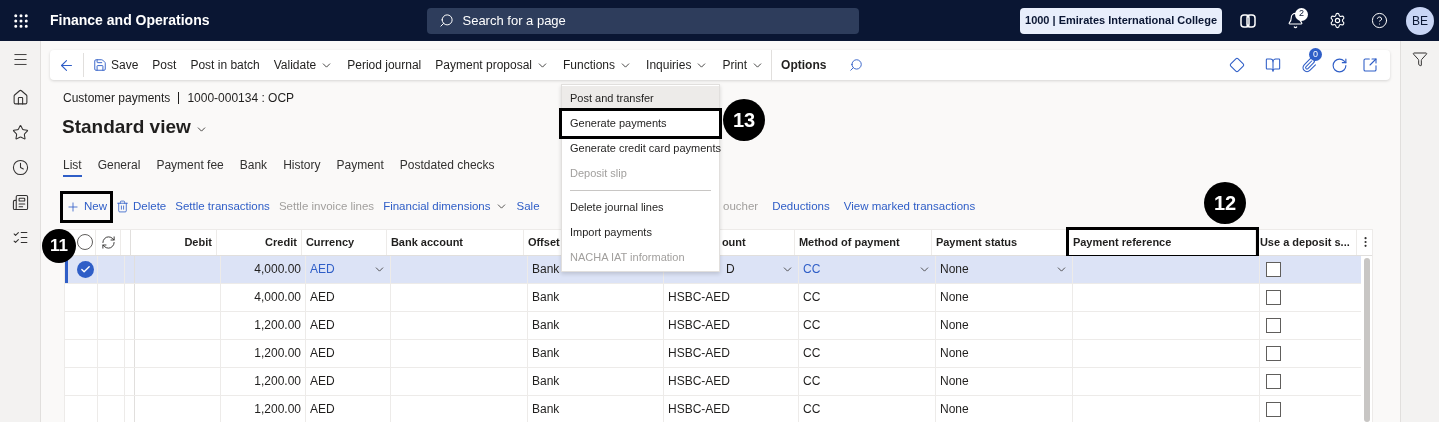 The image size is (1439, 422). What do you see at coordinates (598, 65) in the screenshot?
I see `menu-button: Functions` at bounding box center [598, 65].